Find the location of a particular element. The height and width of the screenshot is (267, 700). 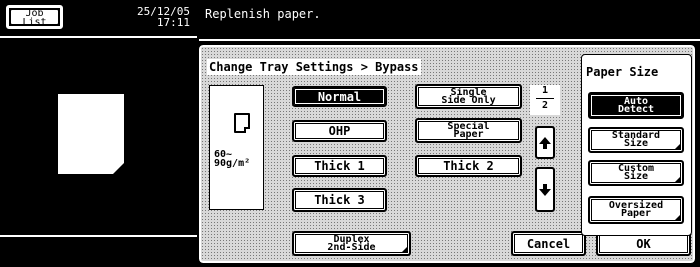

cancel-button: Cancel is located at coordinates (548, 243).